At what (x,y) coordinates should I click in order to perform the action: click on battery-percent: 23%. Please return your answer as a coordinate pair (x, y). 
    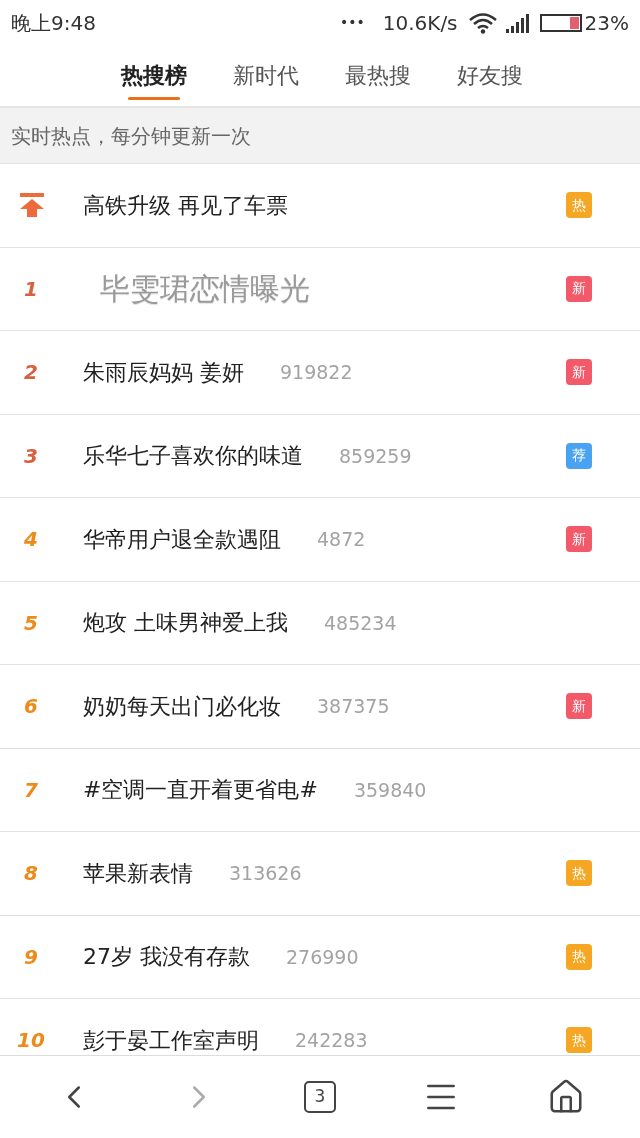
    Looking at the image, I should click on (606, 23).